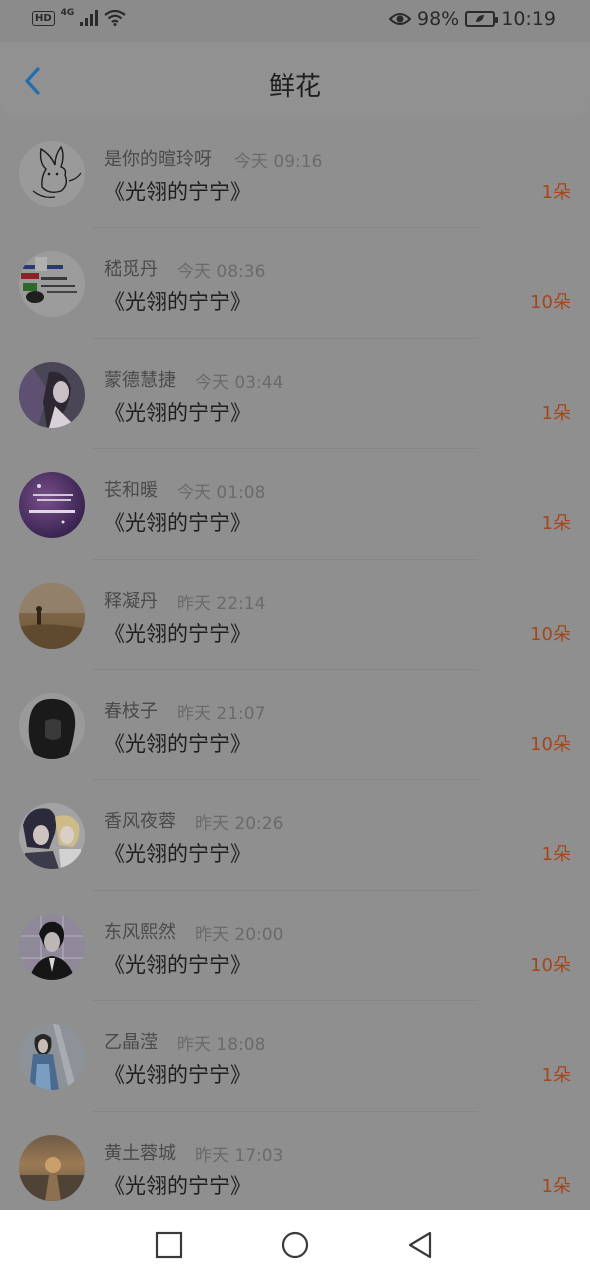 Image resolution: width=590 pixels, height=1280 pixels. I want to click on clock: 10:19, so click(528, 19).